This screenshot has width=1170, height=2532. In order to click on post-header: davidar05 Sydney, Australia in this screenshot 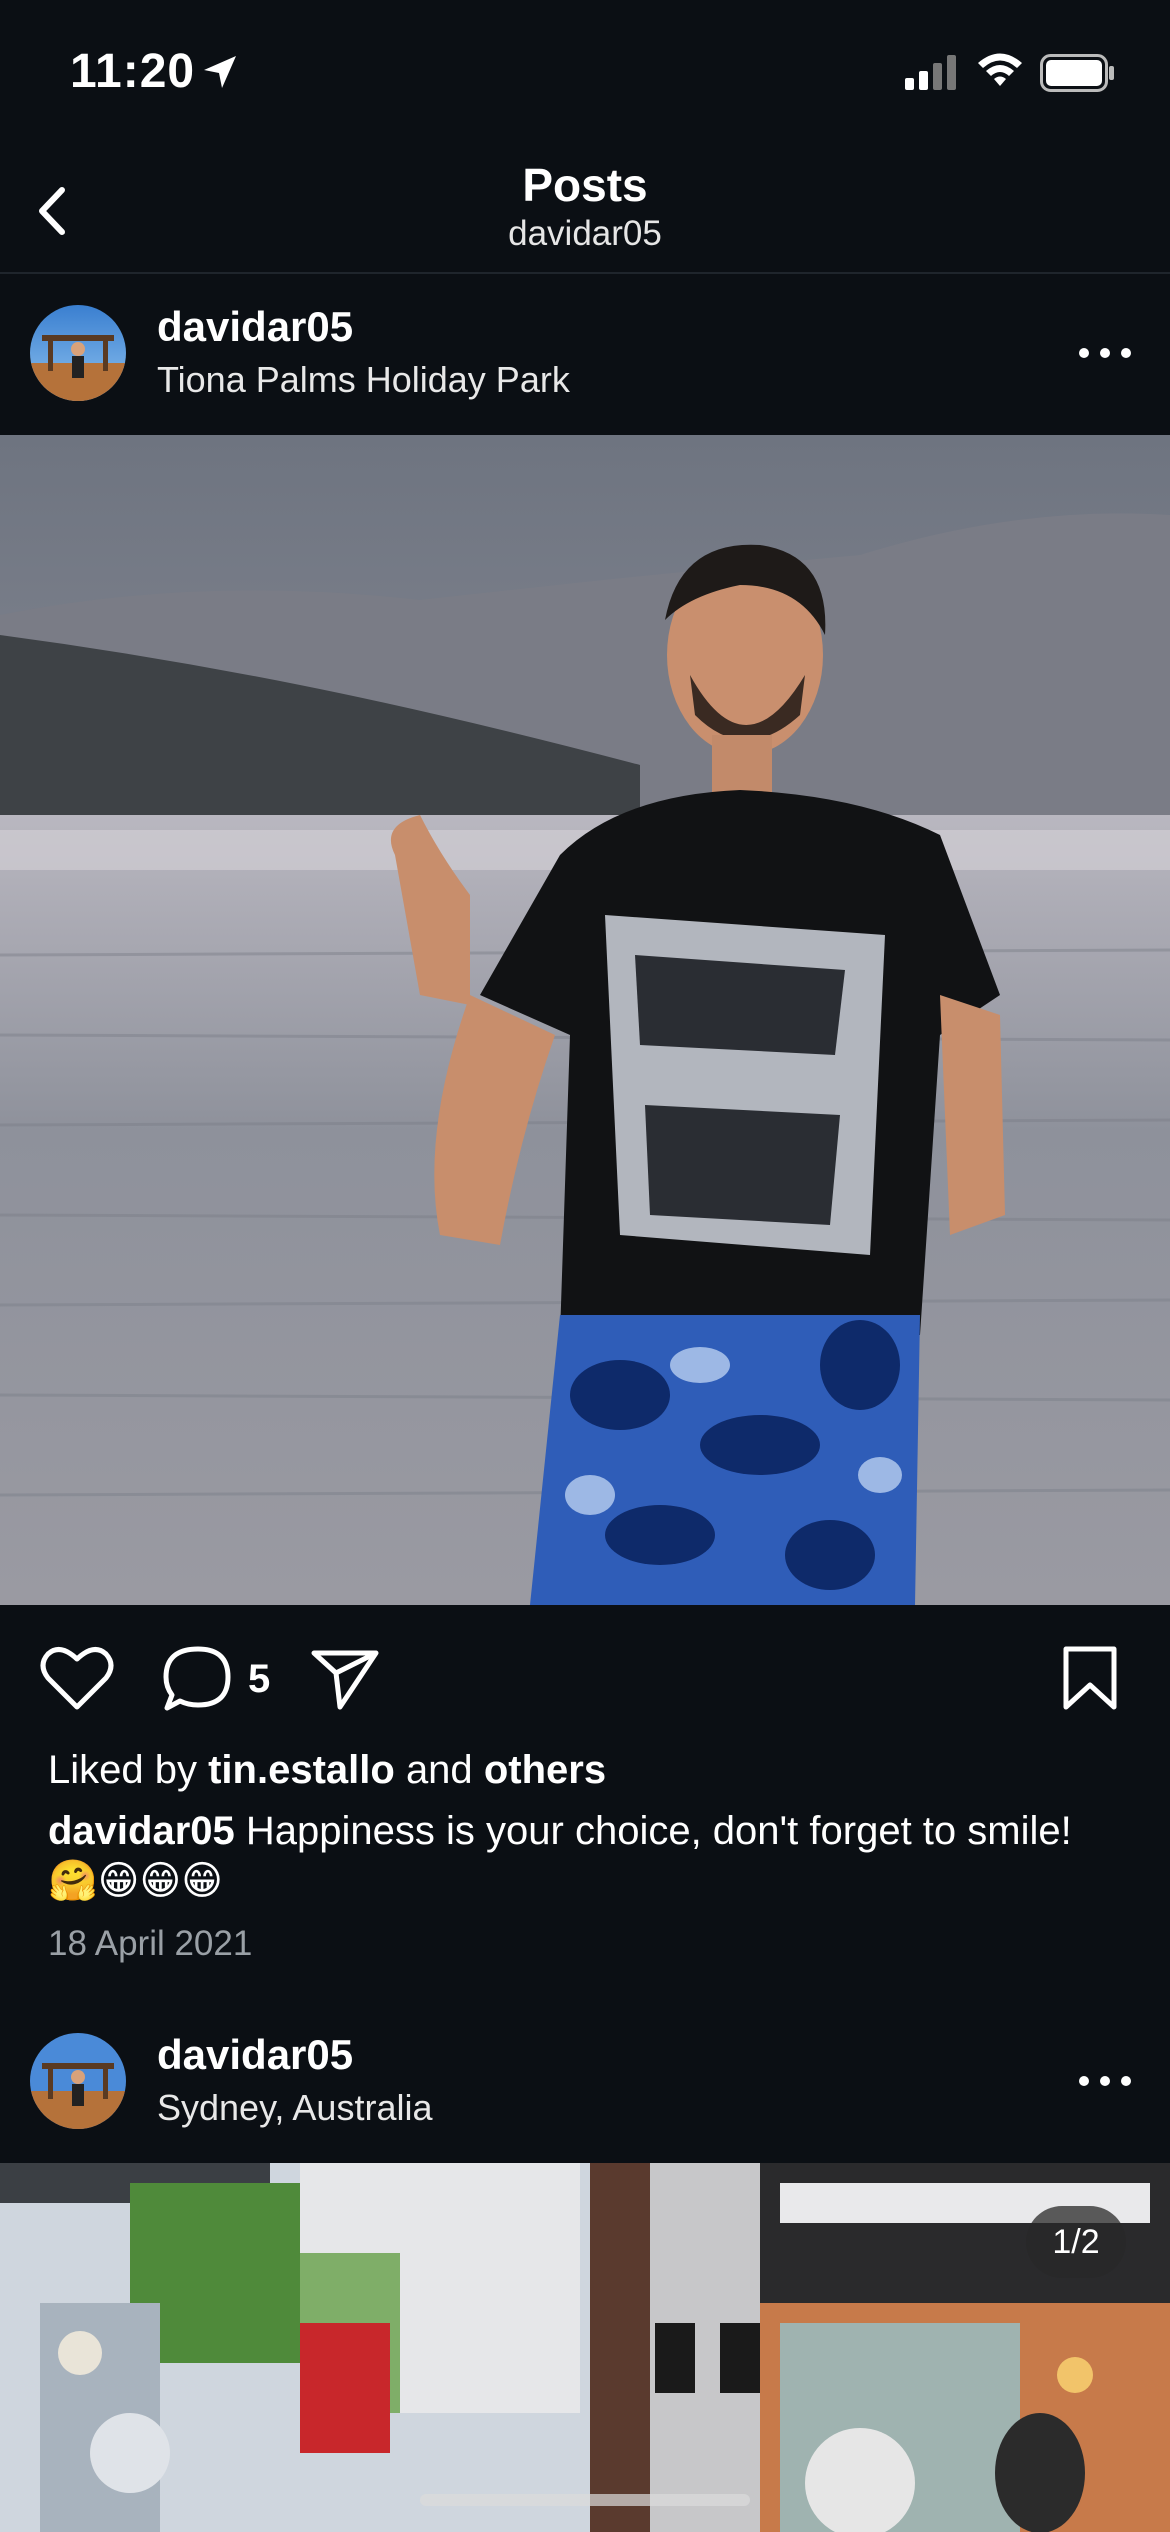, I will do `click(585, 2083)`.